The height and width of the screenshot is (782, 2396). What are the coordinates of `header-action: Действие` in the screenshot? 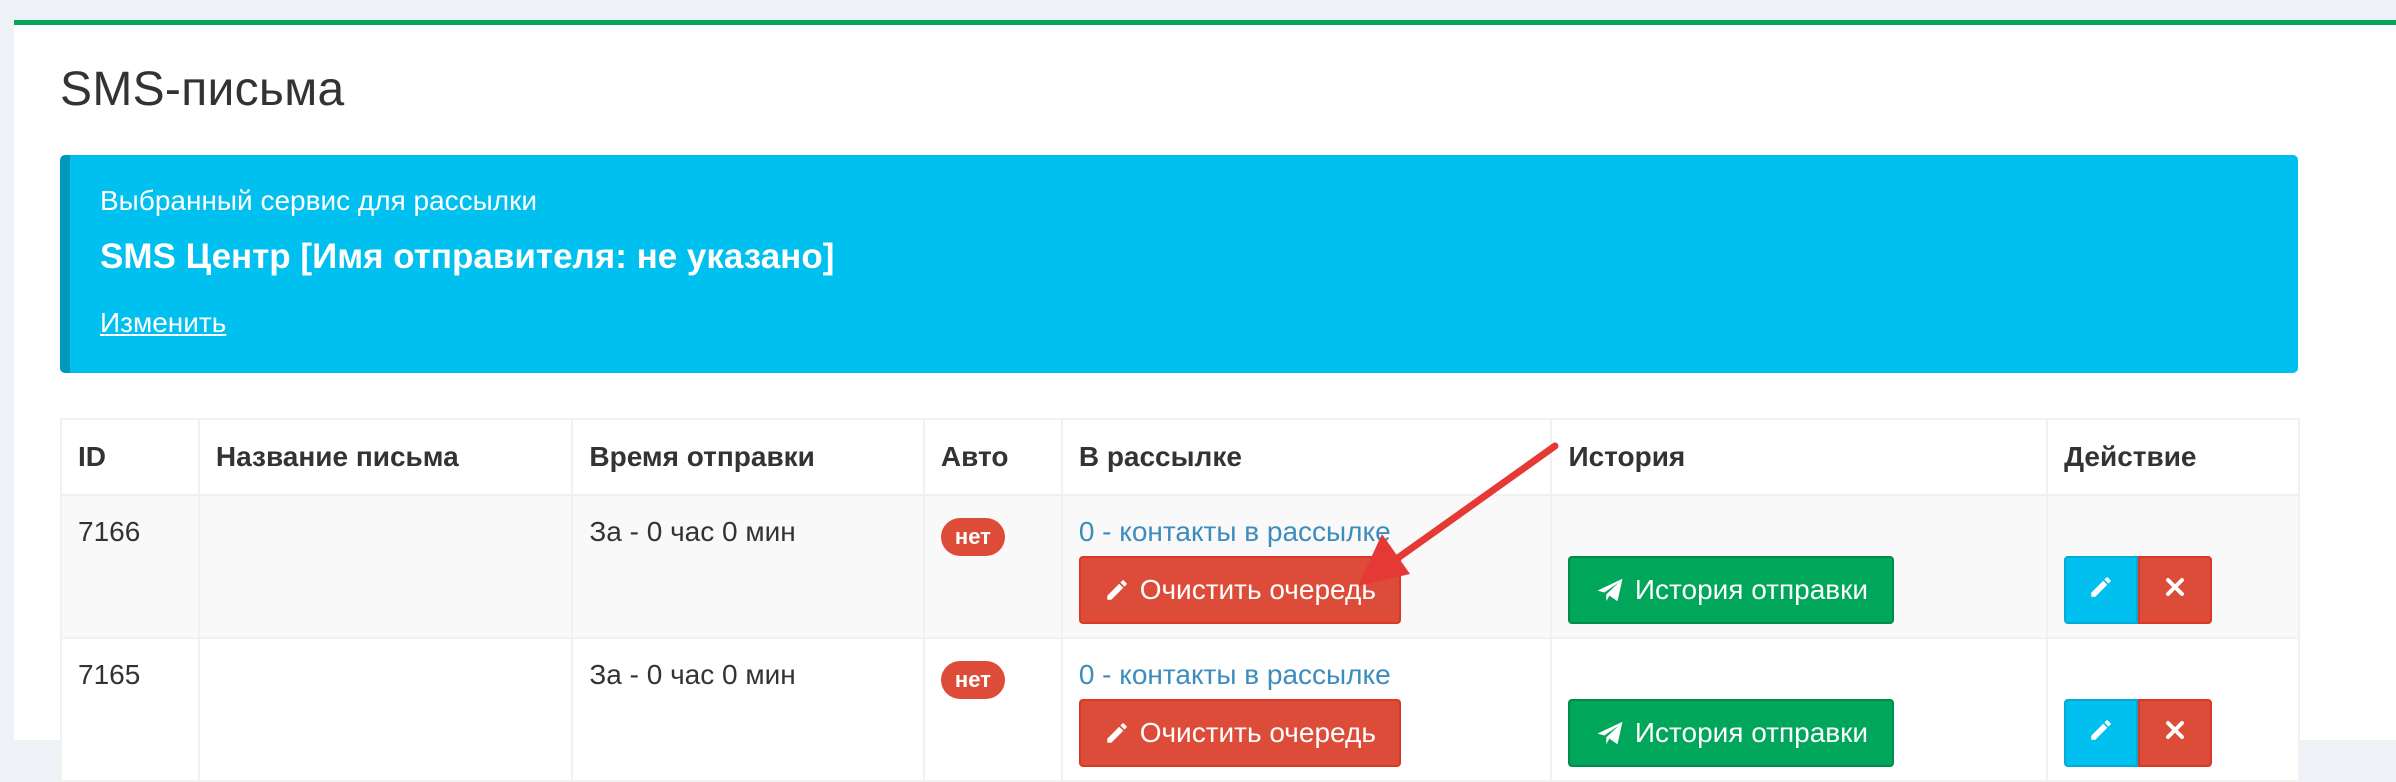 It's located at (2173, 457).